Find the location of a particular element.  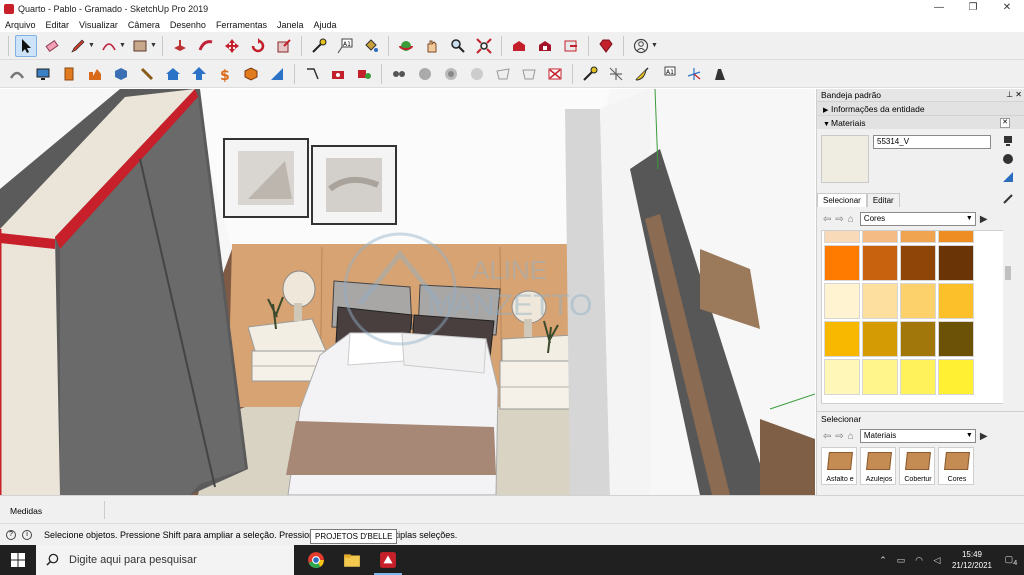

menu-arquivo: Arquivo is located at coordinates (20, 25).